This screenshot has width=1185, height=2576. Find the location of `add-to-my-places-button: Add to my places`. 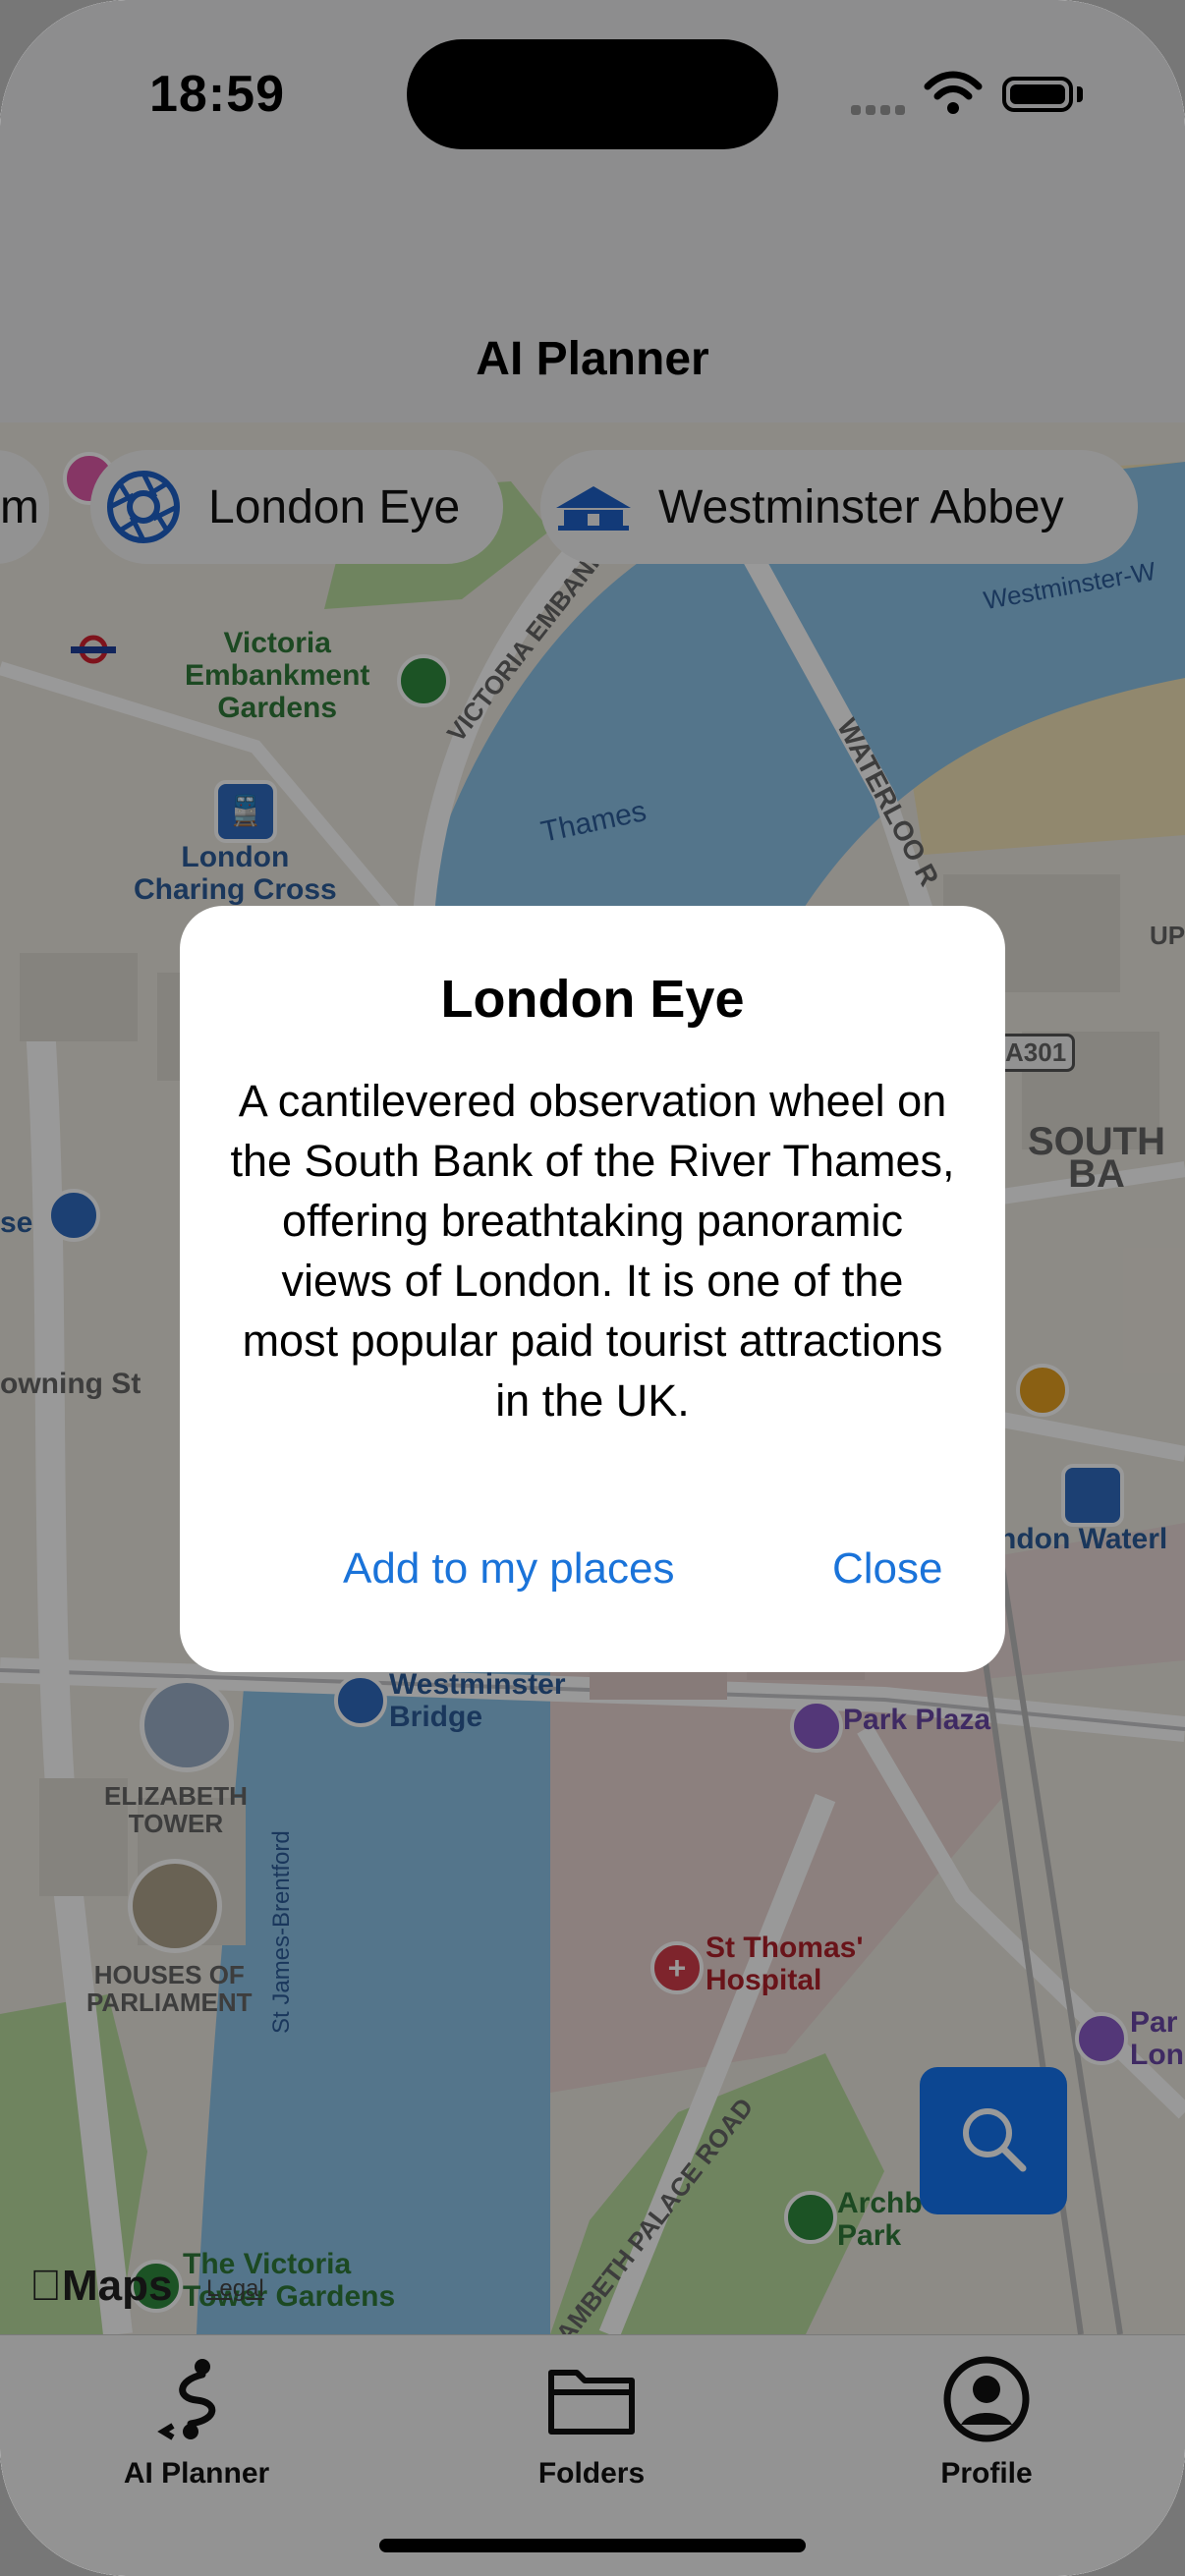

add-to-my-places-button: Add to my places is located at coordinates (509, 1569).